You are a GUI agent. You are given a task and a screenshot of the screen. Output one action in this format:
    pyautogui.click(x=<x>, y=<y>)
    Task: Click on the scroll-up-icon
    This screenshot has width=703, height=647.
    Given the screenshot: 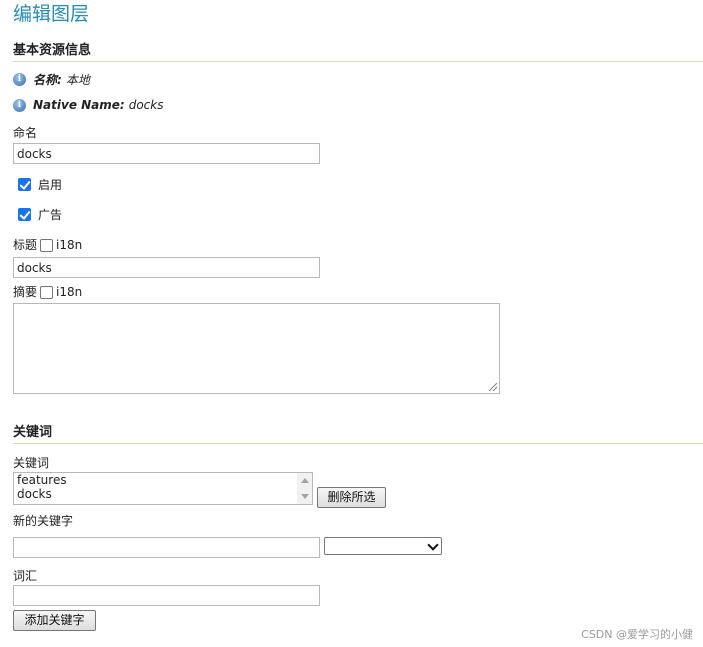 What is the action you would take?
    pyautogui.click(x=305, y=480)
    